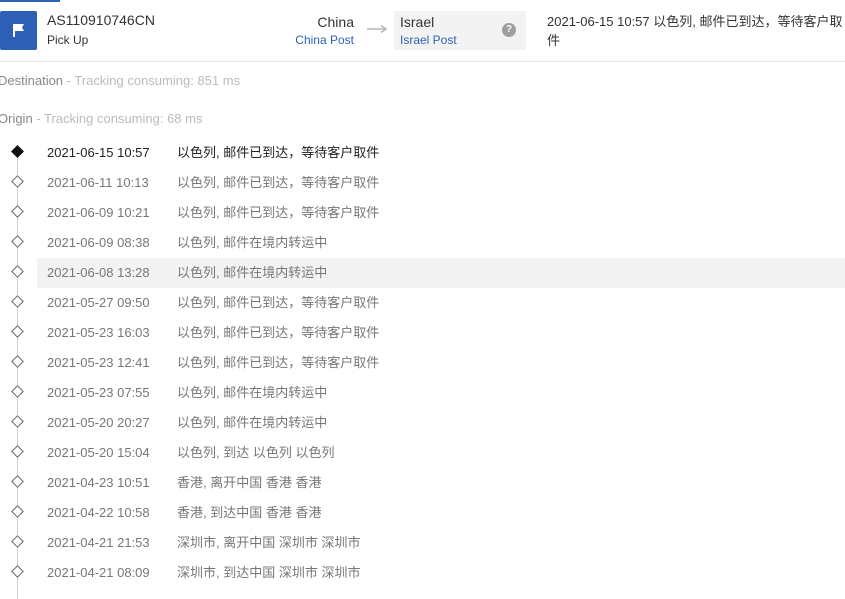  Describe the element at coordinates (509, 30) in the screenshot. I see `question-circle-icon: ?` at that location.